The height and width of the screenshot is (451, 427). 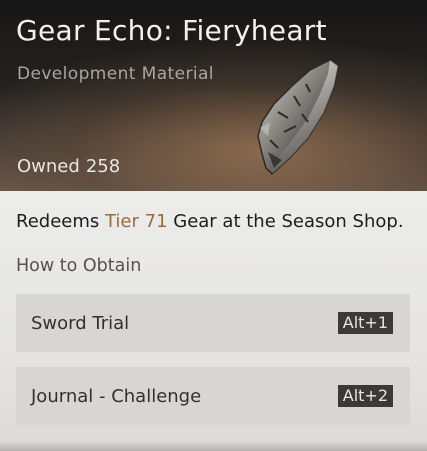 What do you see at coordinates (171, 30) in the screenshot?
I see `item-title: Gear Echo: Fieryheart` at bounding box center [171, 30].